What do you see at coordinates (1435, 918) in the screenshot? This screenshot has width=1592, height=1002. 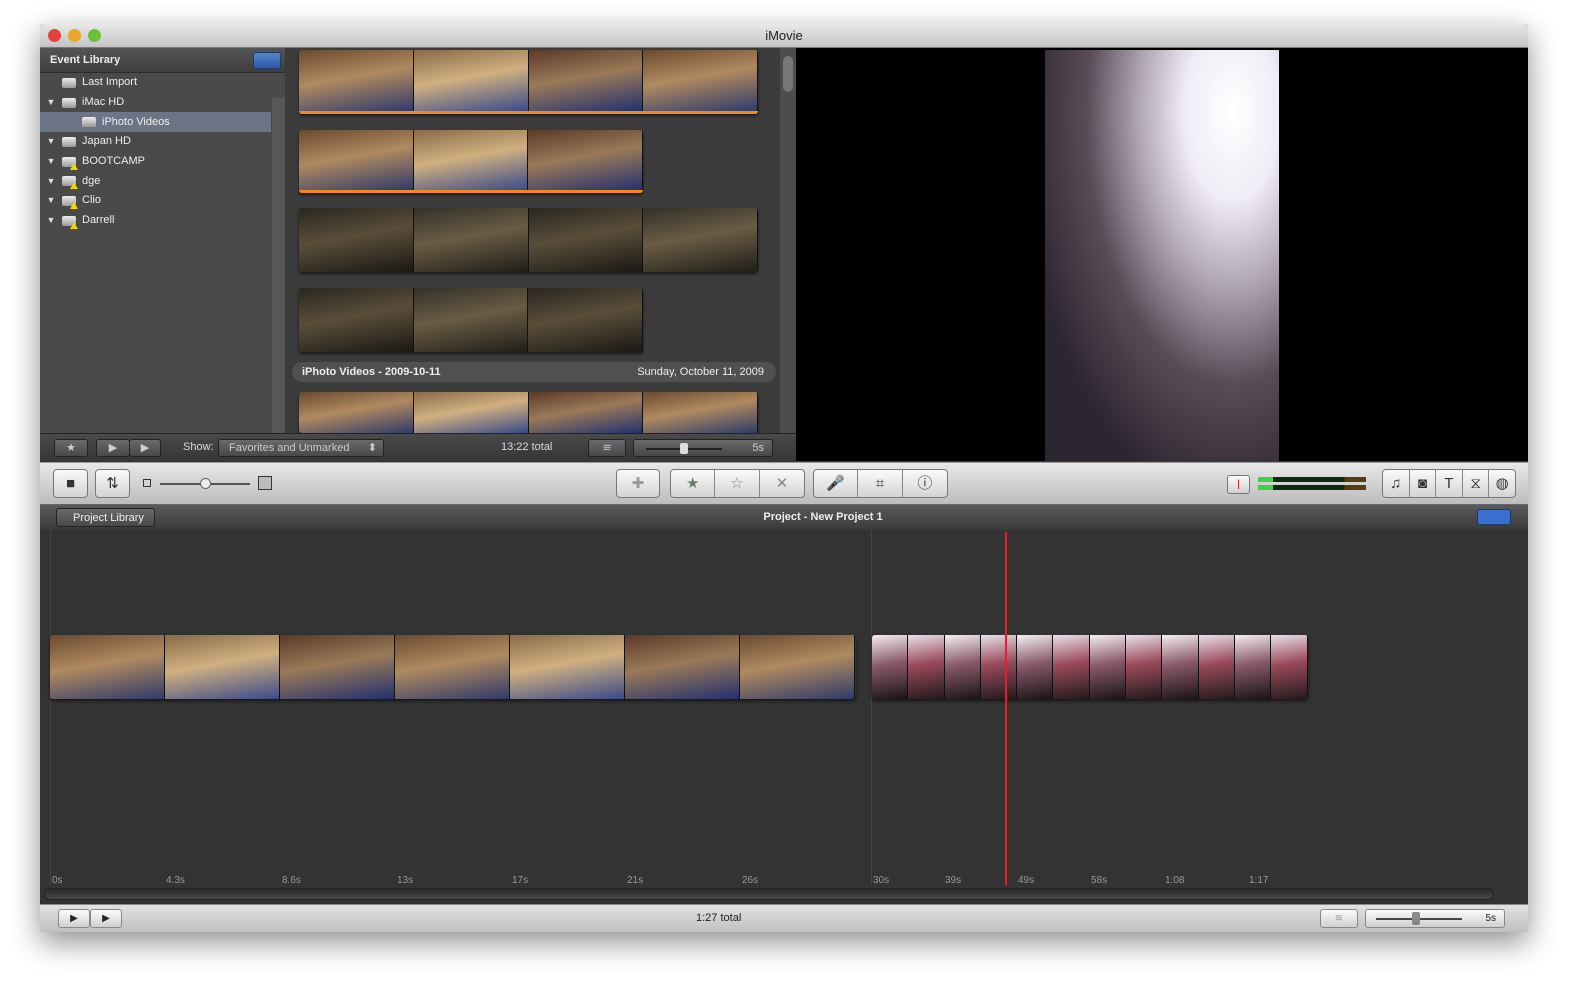 I see `project-thumbnail-slider: 5s` at bounding box center [1435, 918].